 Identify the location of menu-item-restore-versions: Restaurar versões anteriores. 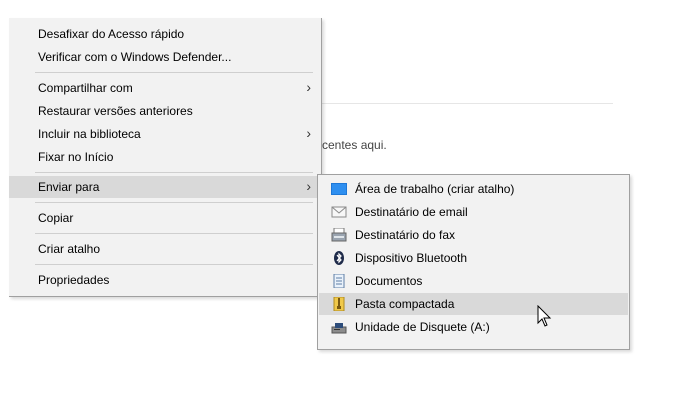
(165, 111).